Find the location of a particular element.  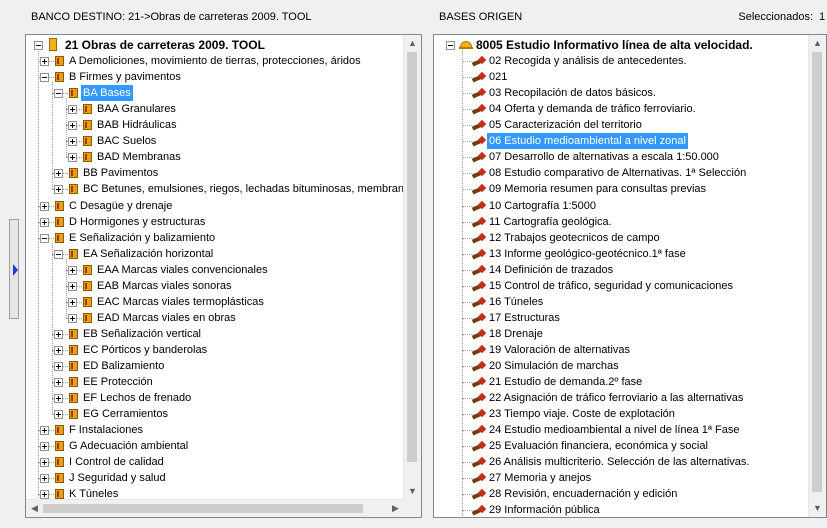

tree-node-label: BAA Granulares is located at coordinates (136, 109).